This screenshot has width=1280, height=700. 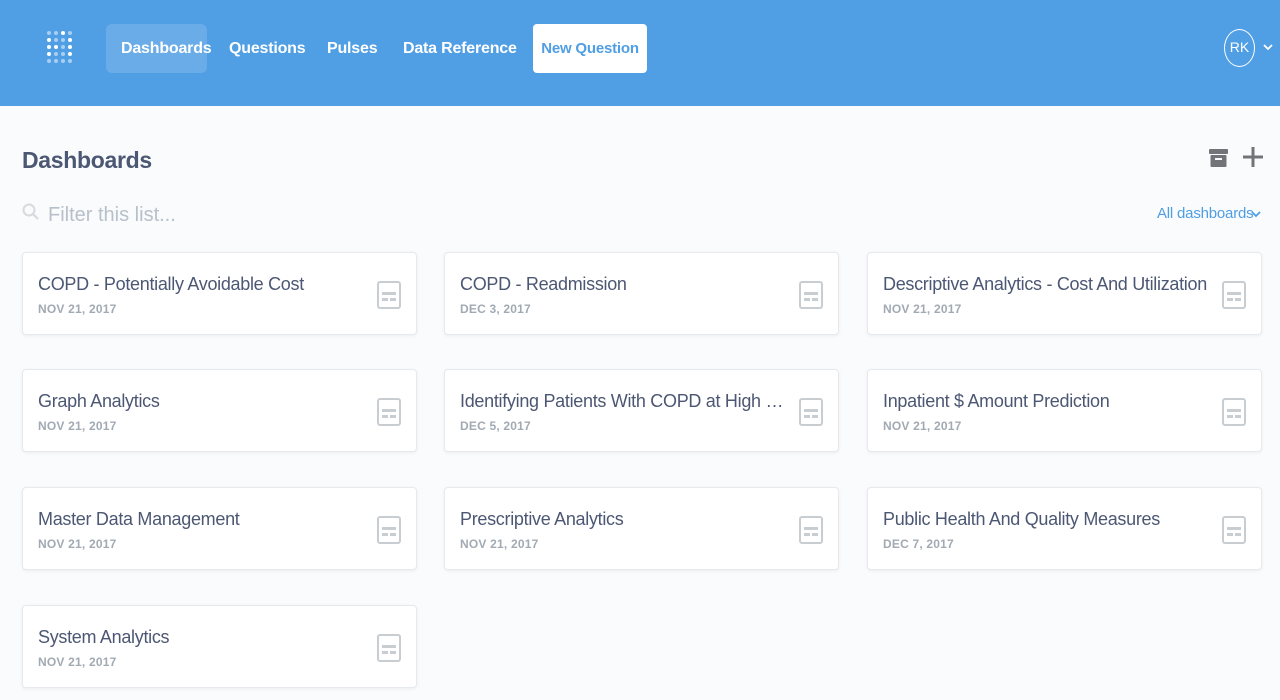 What do you see at coordinates (104, 637) in the screenshot?
I see `dashboard-title: System Analytics` at bounding box center [104, 637].